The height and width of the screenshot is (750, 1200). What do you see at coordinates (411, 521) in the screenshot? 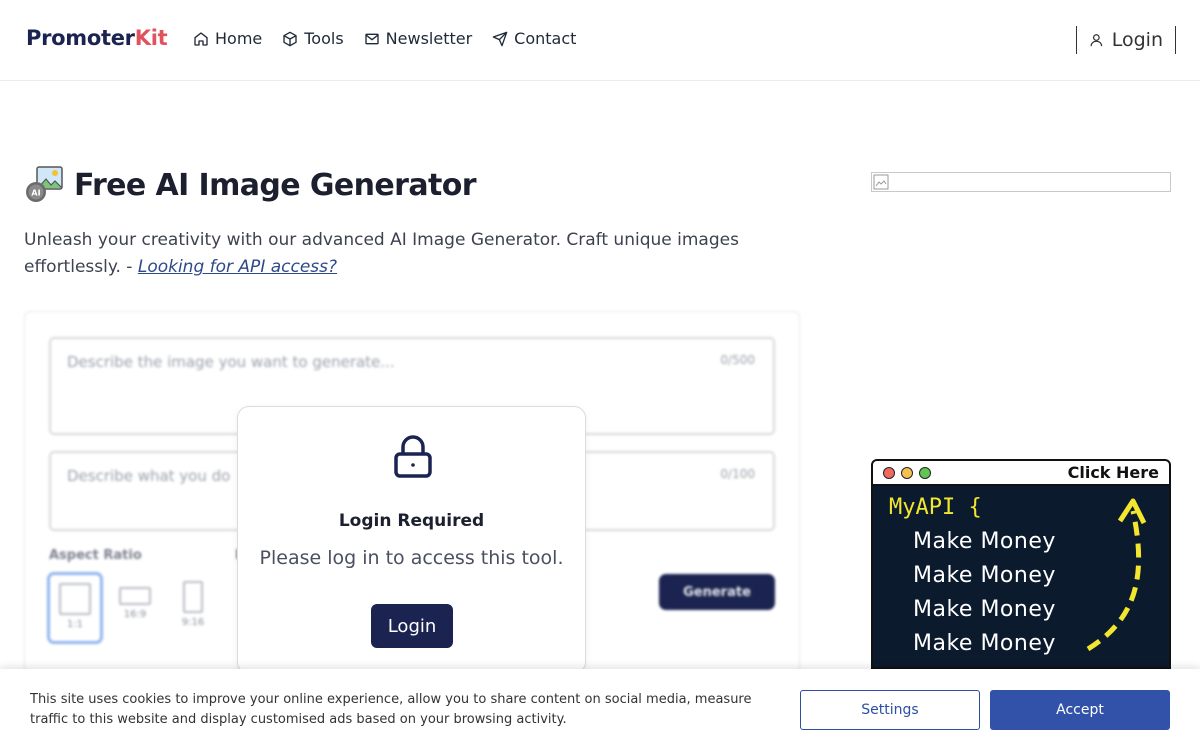
I see `modal-heading: Login Required` at bounding box center [411, 521].